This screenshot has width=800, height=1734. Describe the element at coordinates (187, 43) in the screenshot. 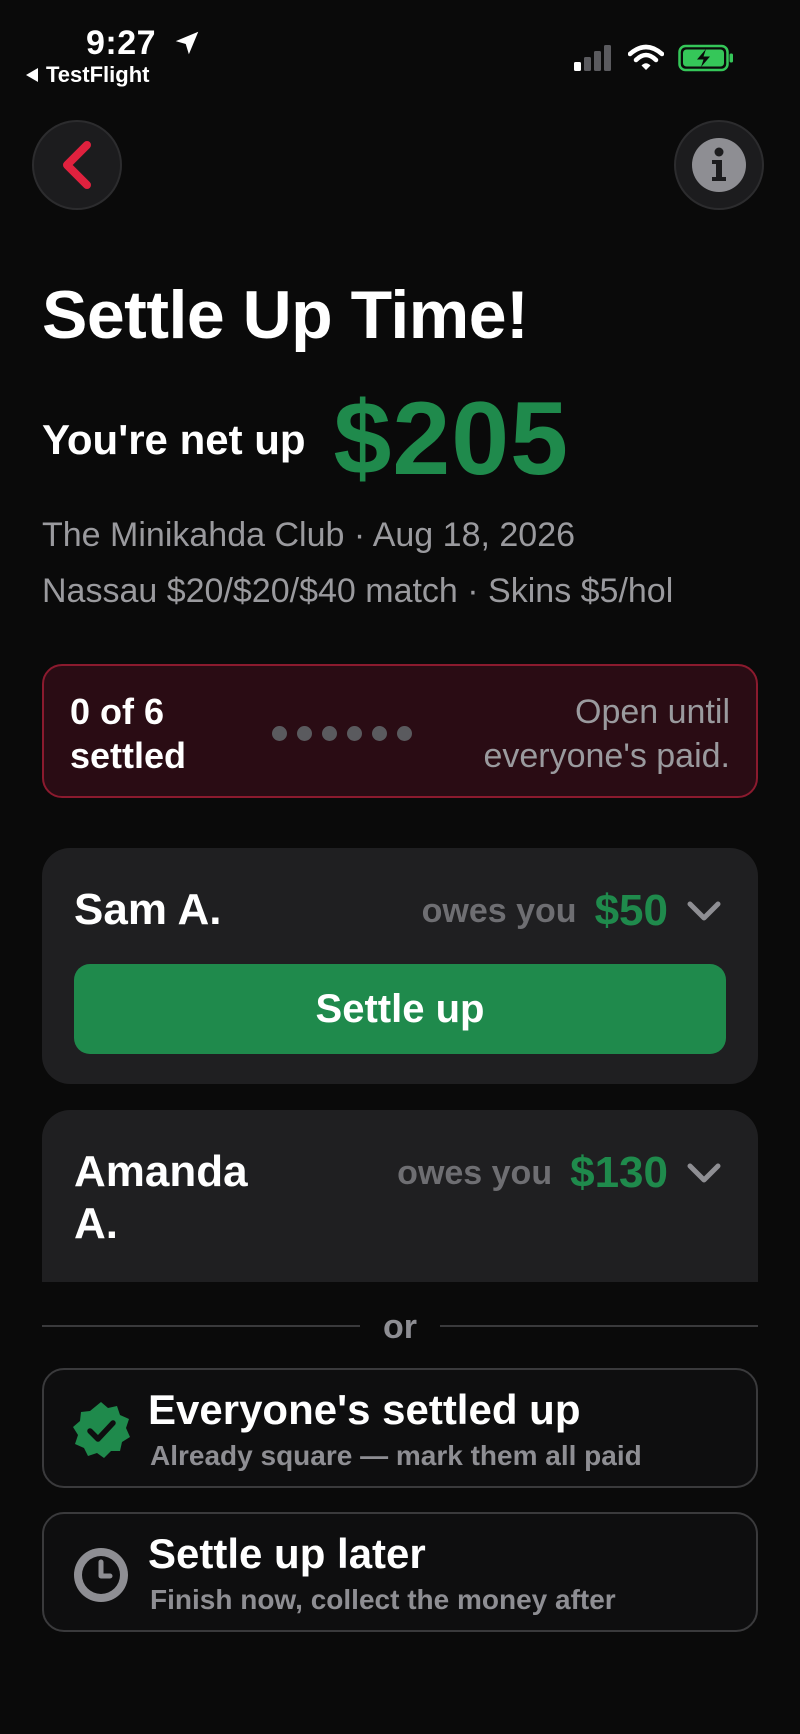

I see `location-arrow-icon` at that location.